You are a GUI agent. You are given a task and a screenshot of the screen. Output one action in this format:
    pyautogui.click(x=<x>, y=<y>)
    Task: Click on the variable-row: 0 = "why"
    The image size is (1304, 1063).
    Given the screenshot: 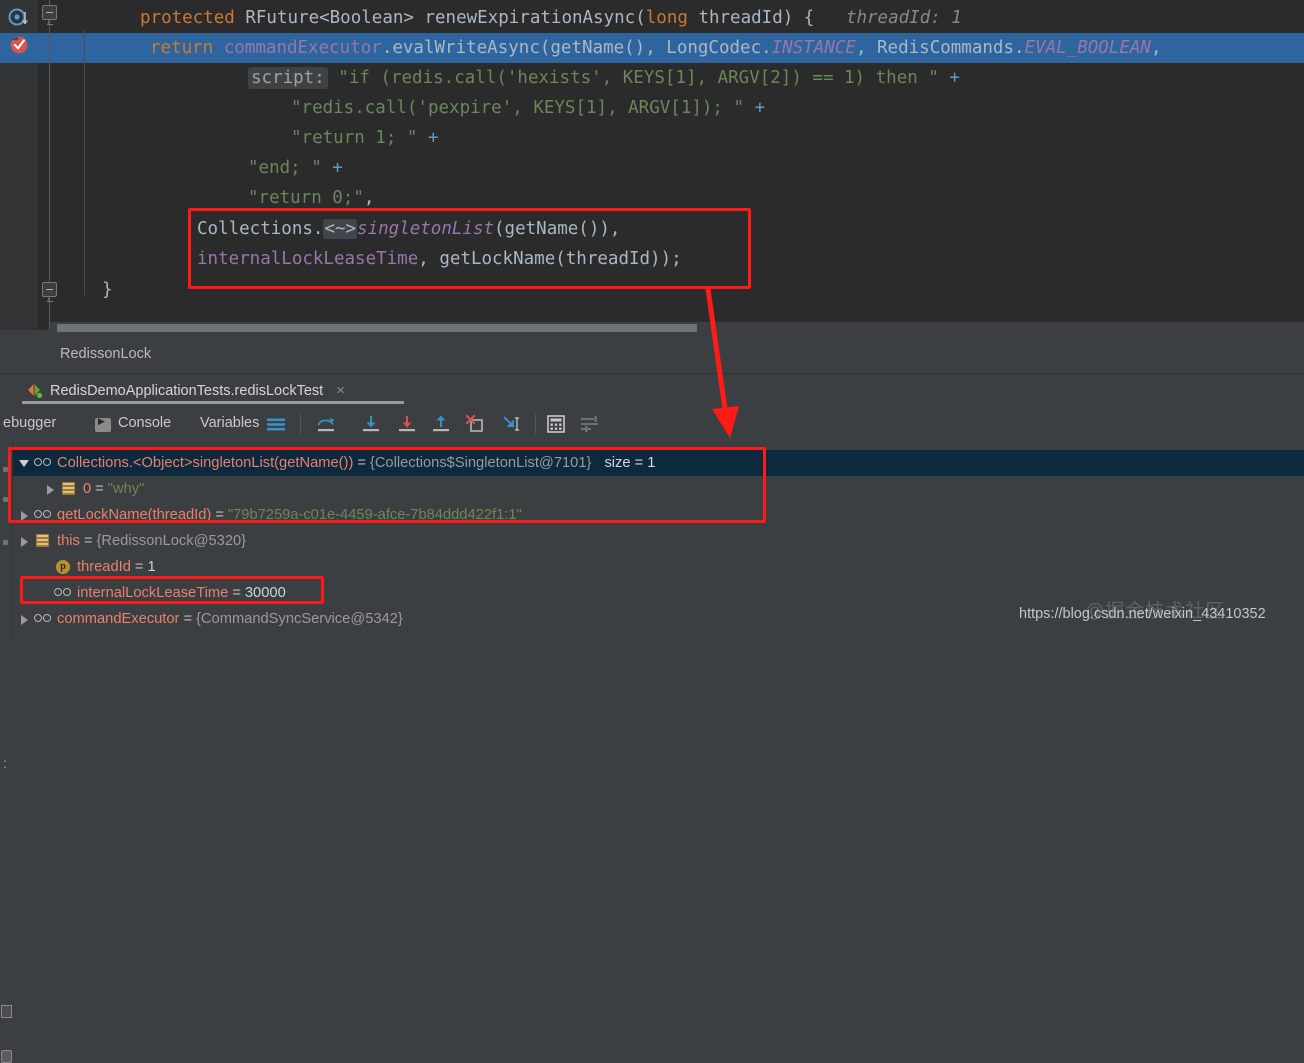 What is the action you would take?
    pyautogui.click(x=658, y=489)
    